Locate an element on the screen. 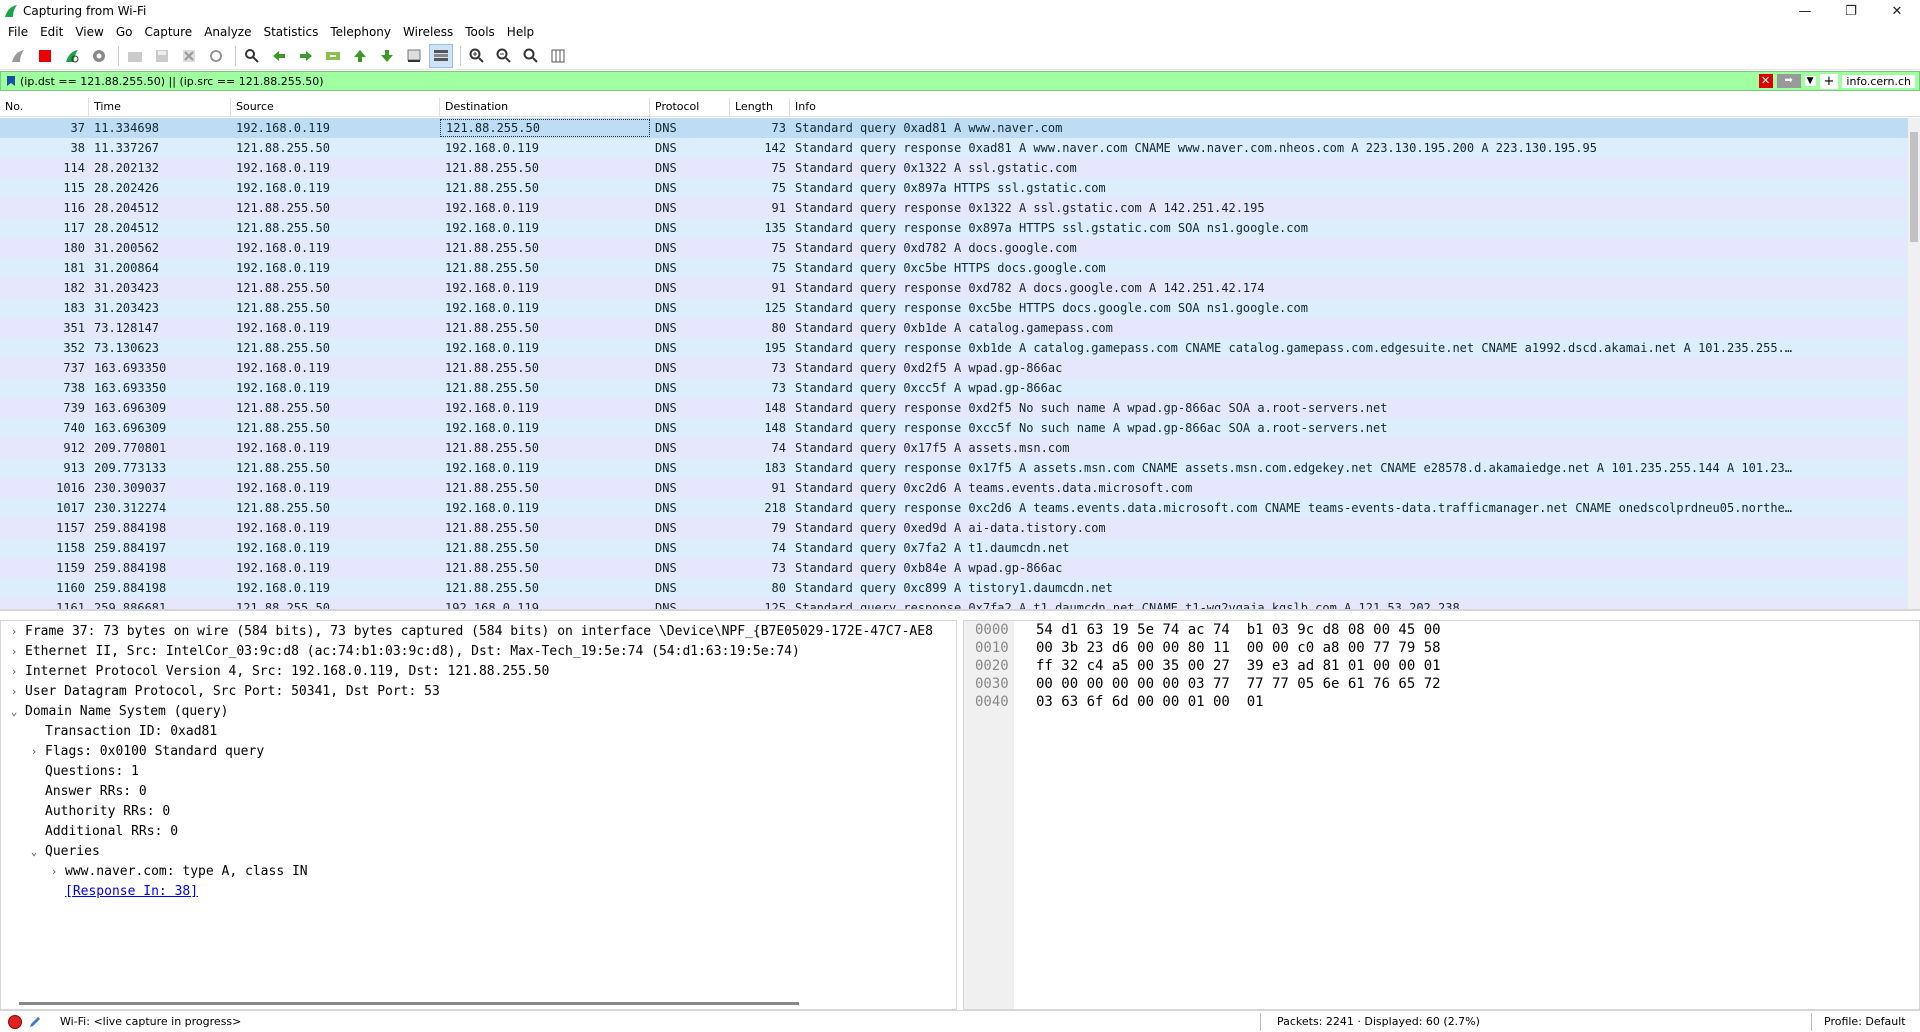 This screenshot has width=1920, height=1032. maximize-button: ❐ is located at coordinates (1851, 11).